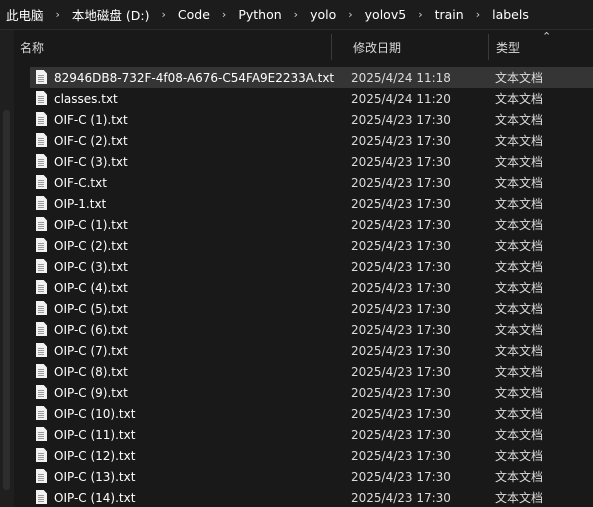 This screenshot has height=507, width=593. What do you see at coordinates (194, 14) in the screenshot?
I see `breadcrumb-item: Code` at bounding box center [194, 14].